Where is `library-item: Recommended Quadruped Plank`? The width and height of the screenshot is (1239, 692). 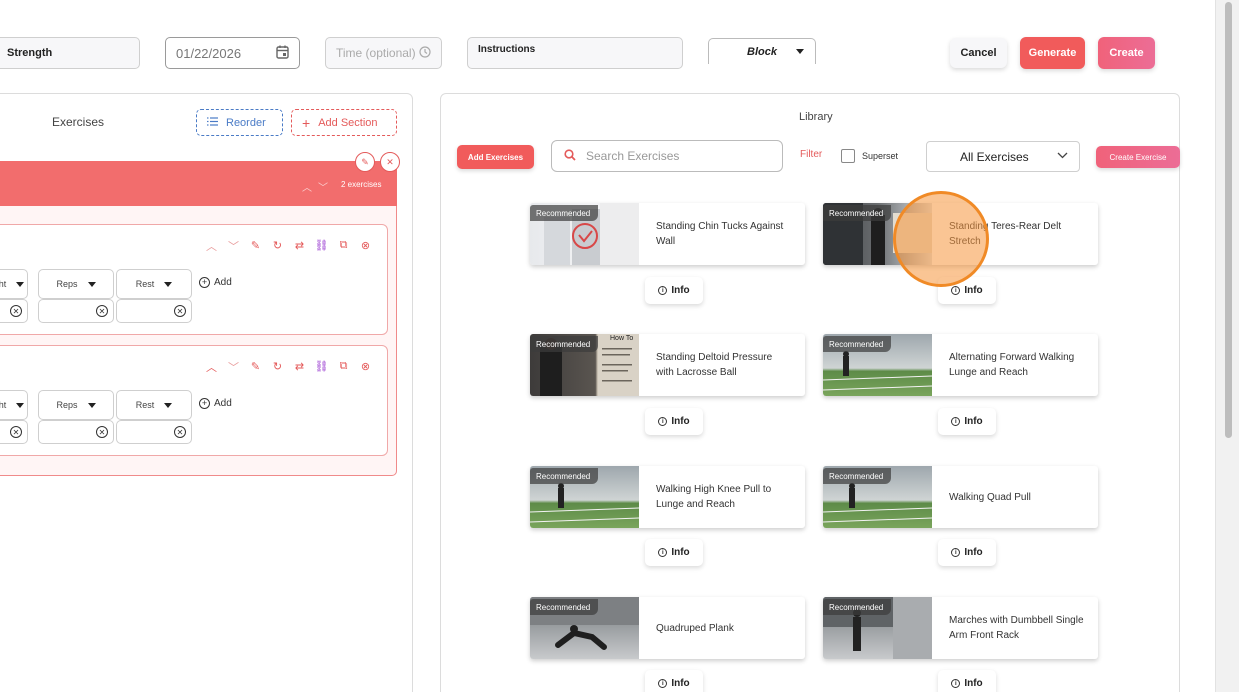
library-item: Recommended Quadruped Plank is located at coordinates (667, 628).